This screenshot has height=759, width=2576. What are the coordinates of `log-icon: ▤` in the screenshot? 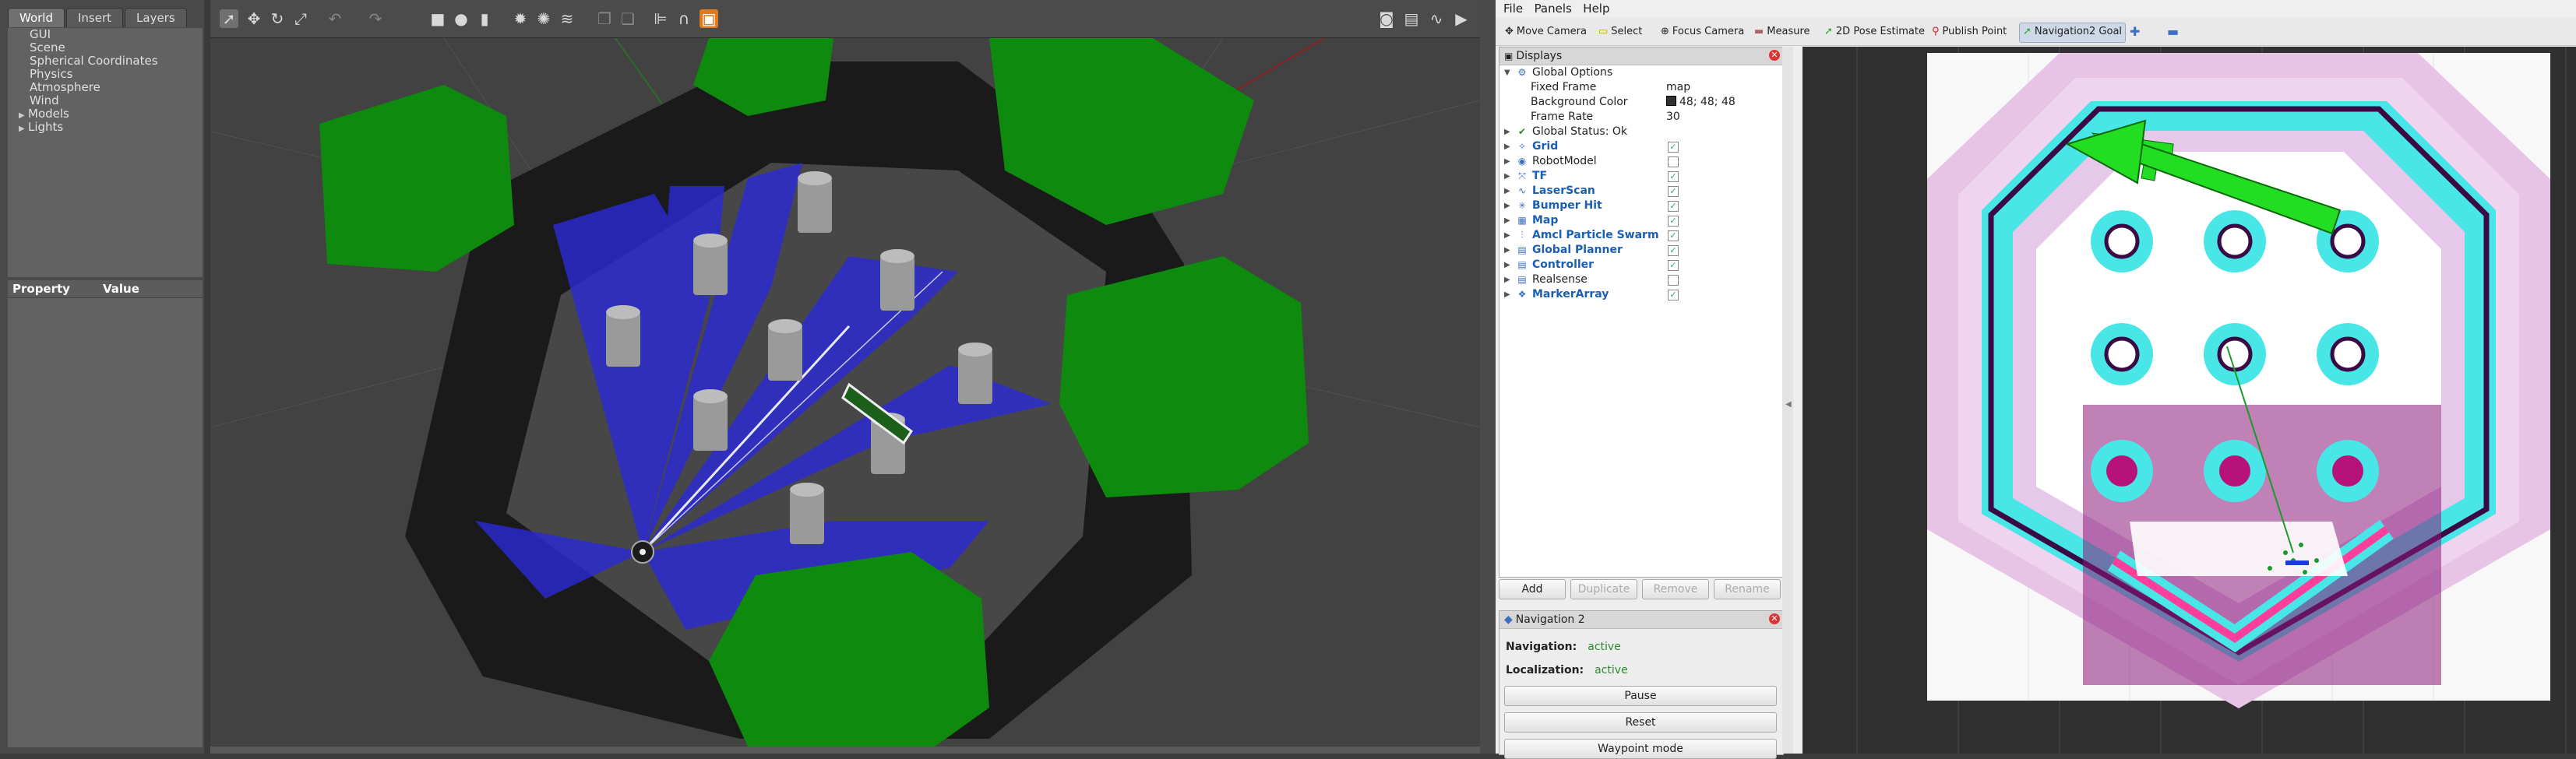 It's located at (1412, 18).